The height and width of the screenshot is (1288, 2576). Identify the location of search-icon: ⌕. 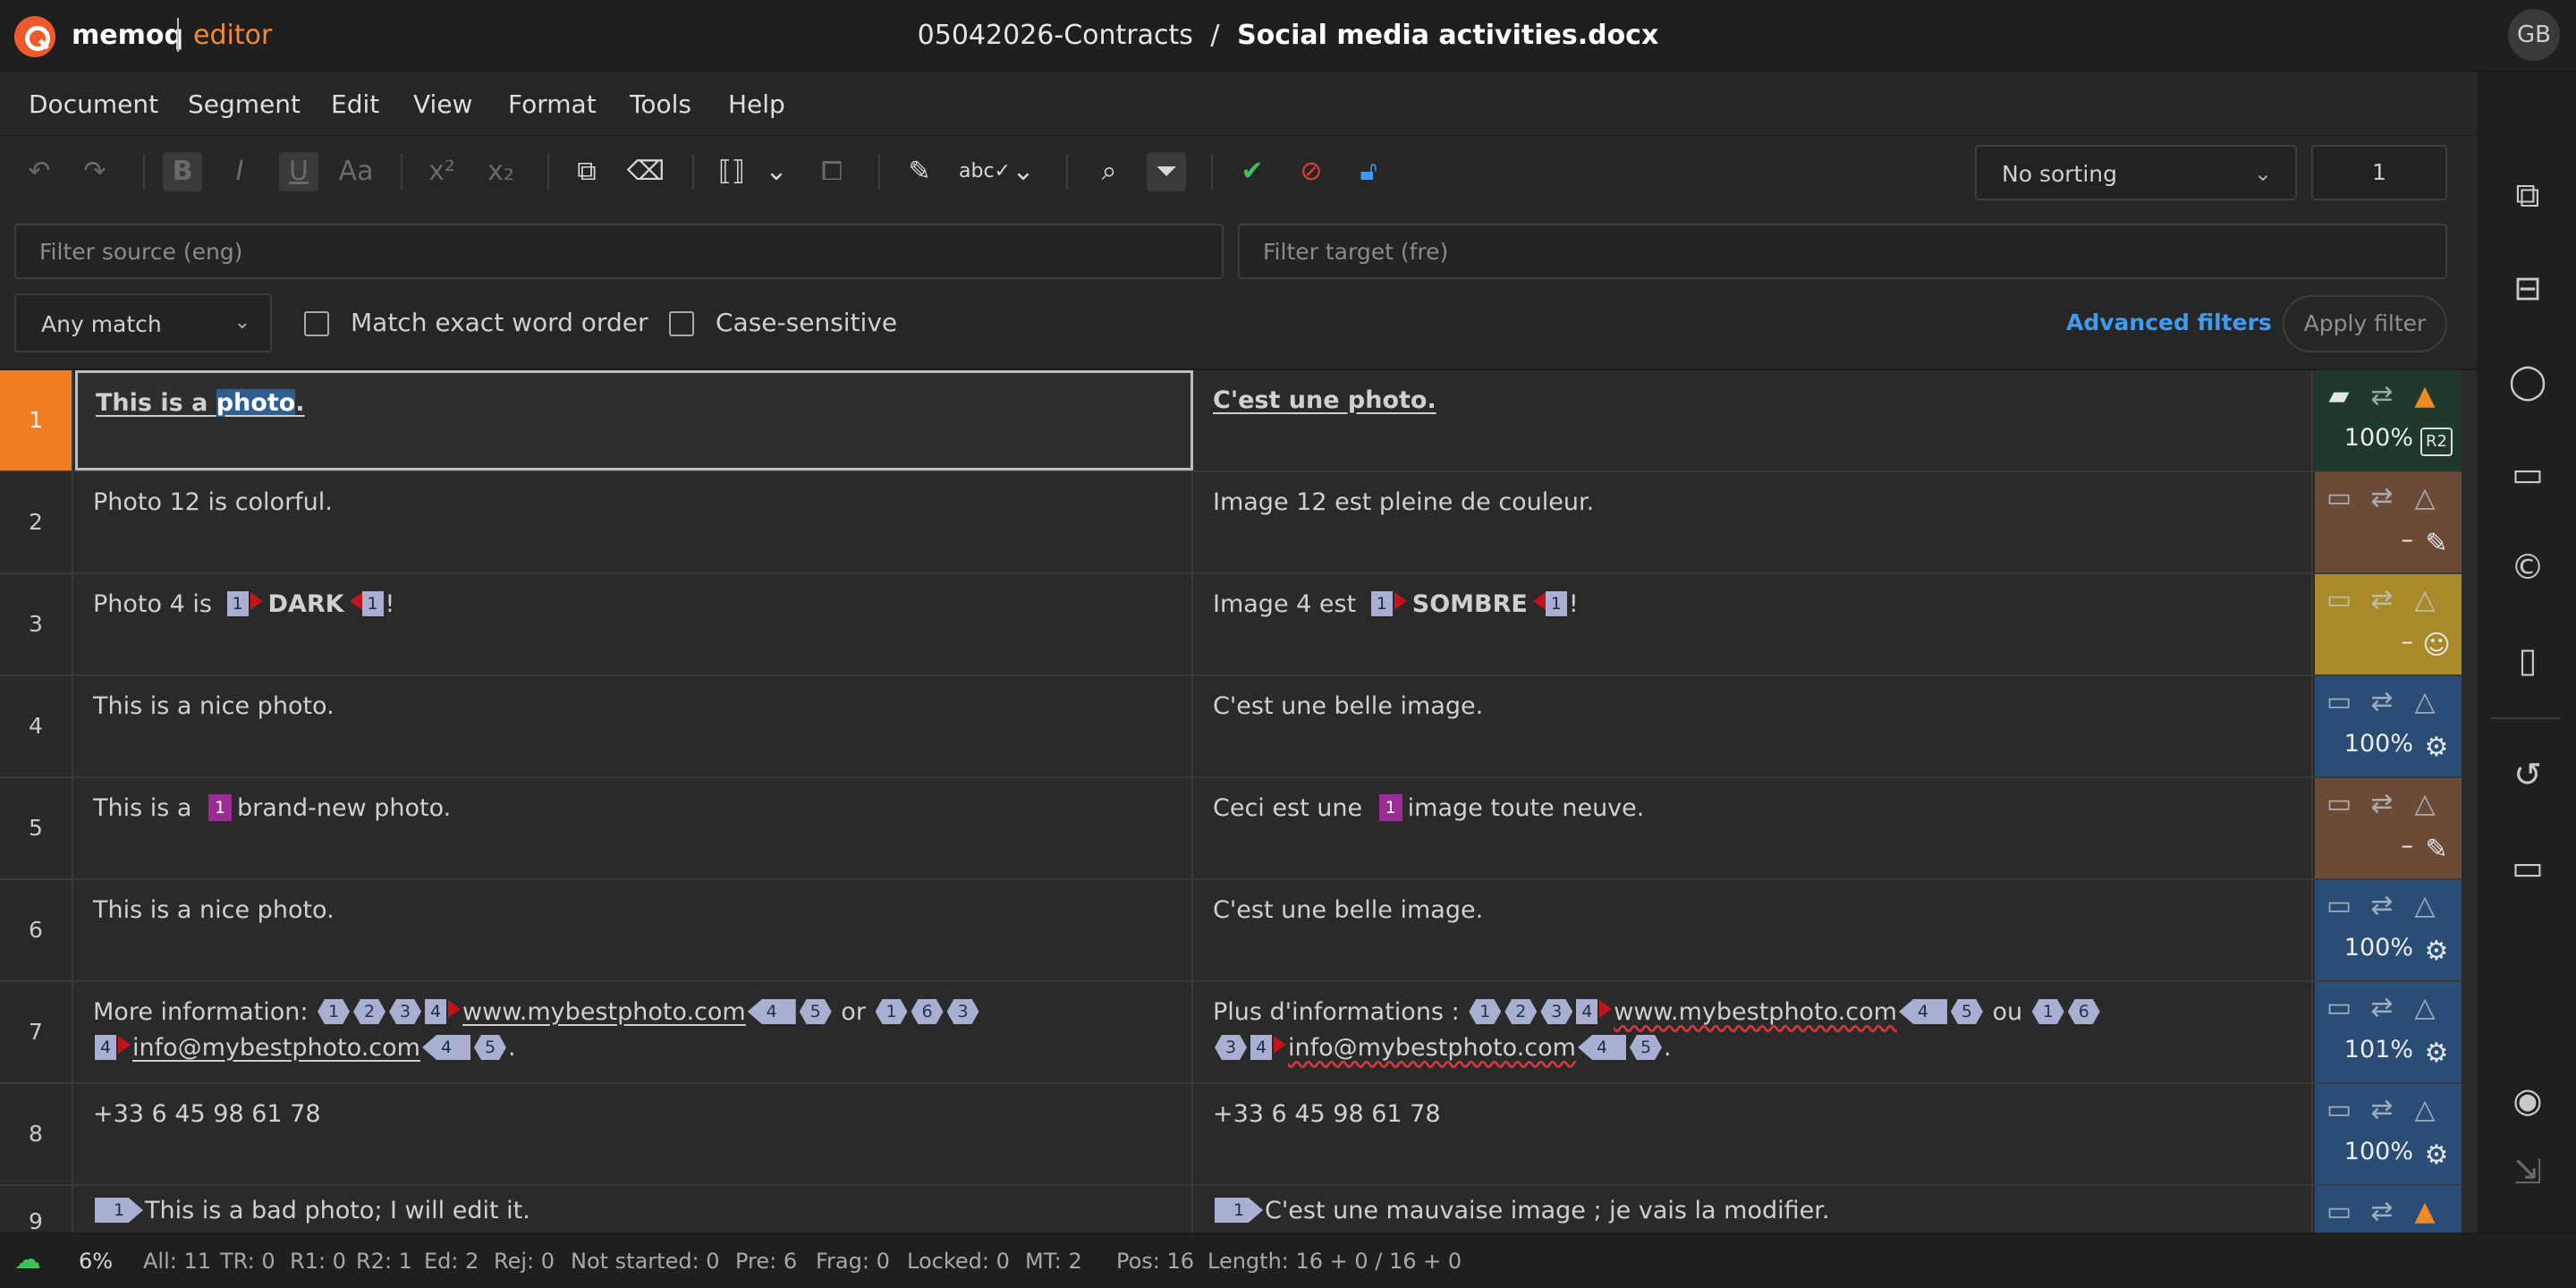
(1109, 171).